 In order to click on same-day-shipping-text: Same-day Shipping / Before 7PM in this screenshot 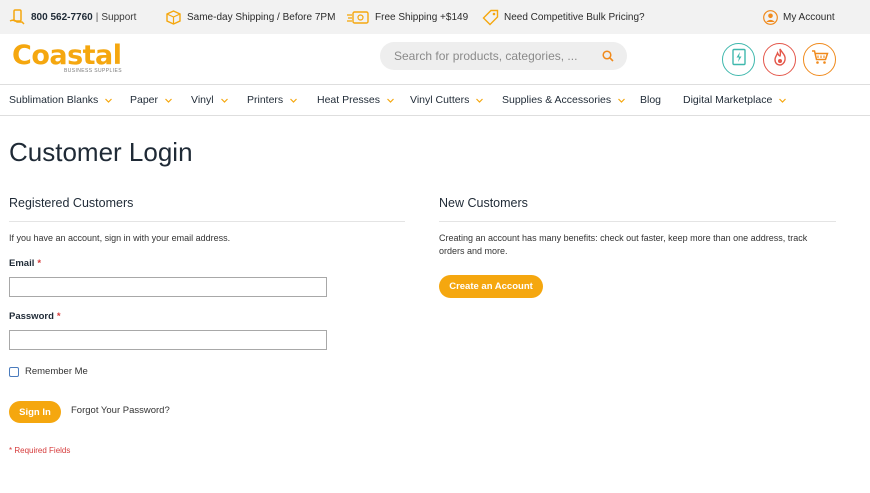, I will do `click(261, 17)`.